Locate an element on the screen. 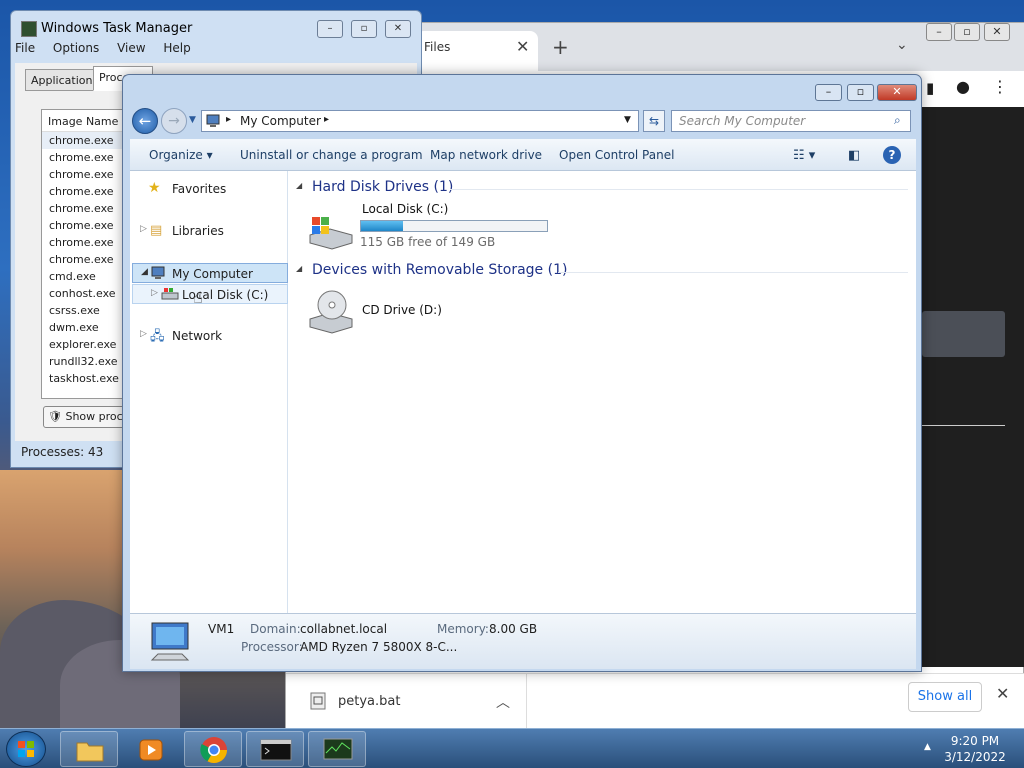 This screenshot has width=1024, height=768. drive-local-disk-c: Local Disk (C:) 115 GB free of 149 GB is located at coordinates (448, 226).